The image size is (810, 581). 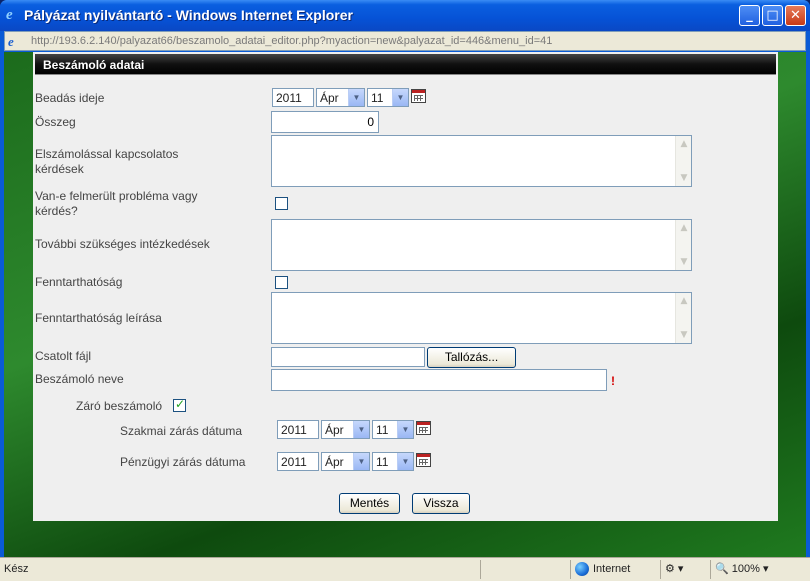 I want to click on zone-indicator: Internet, so click(x=615, y=569).